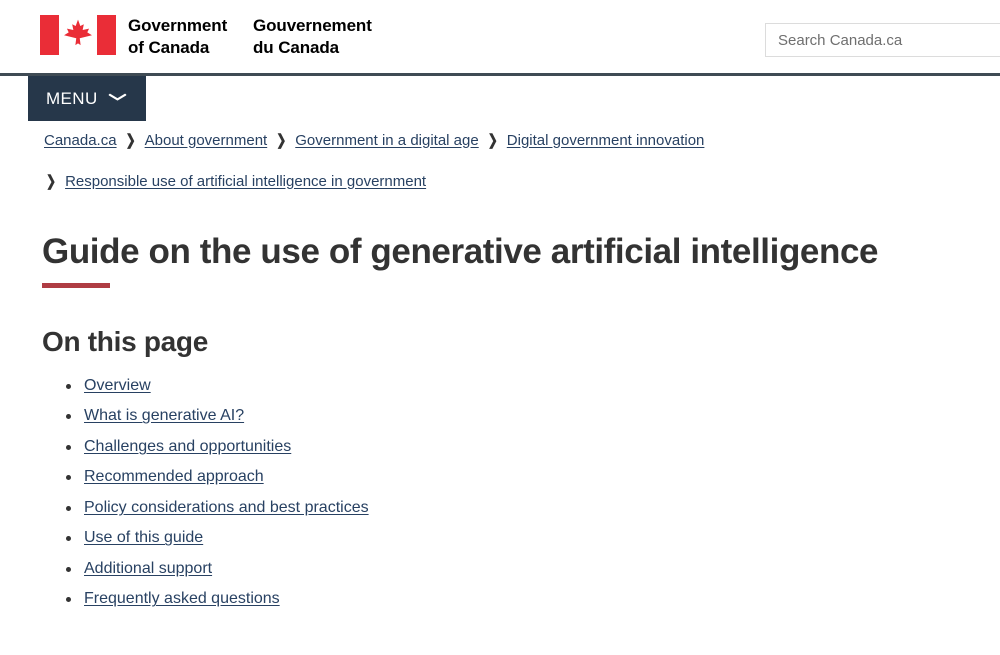 The height and width of the screenshot is (655, 1000). I want to click on wordmark-english: Government of Canada, so click(190, 37).